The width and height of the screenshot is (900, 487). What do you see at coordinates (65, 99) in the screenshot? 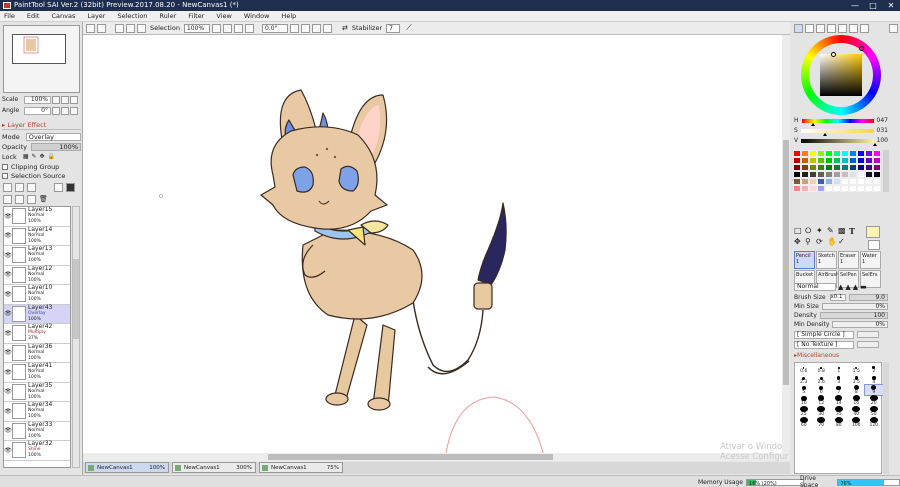
I see `scale-up-button` at bounding box center [65, 99].